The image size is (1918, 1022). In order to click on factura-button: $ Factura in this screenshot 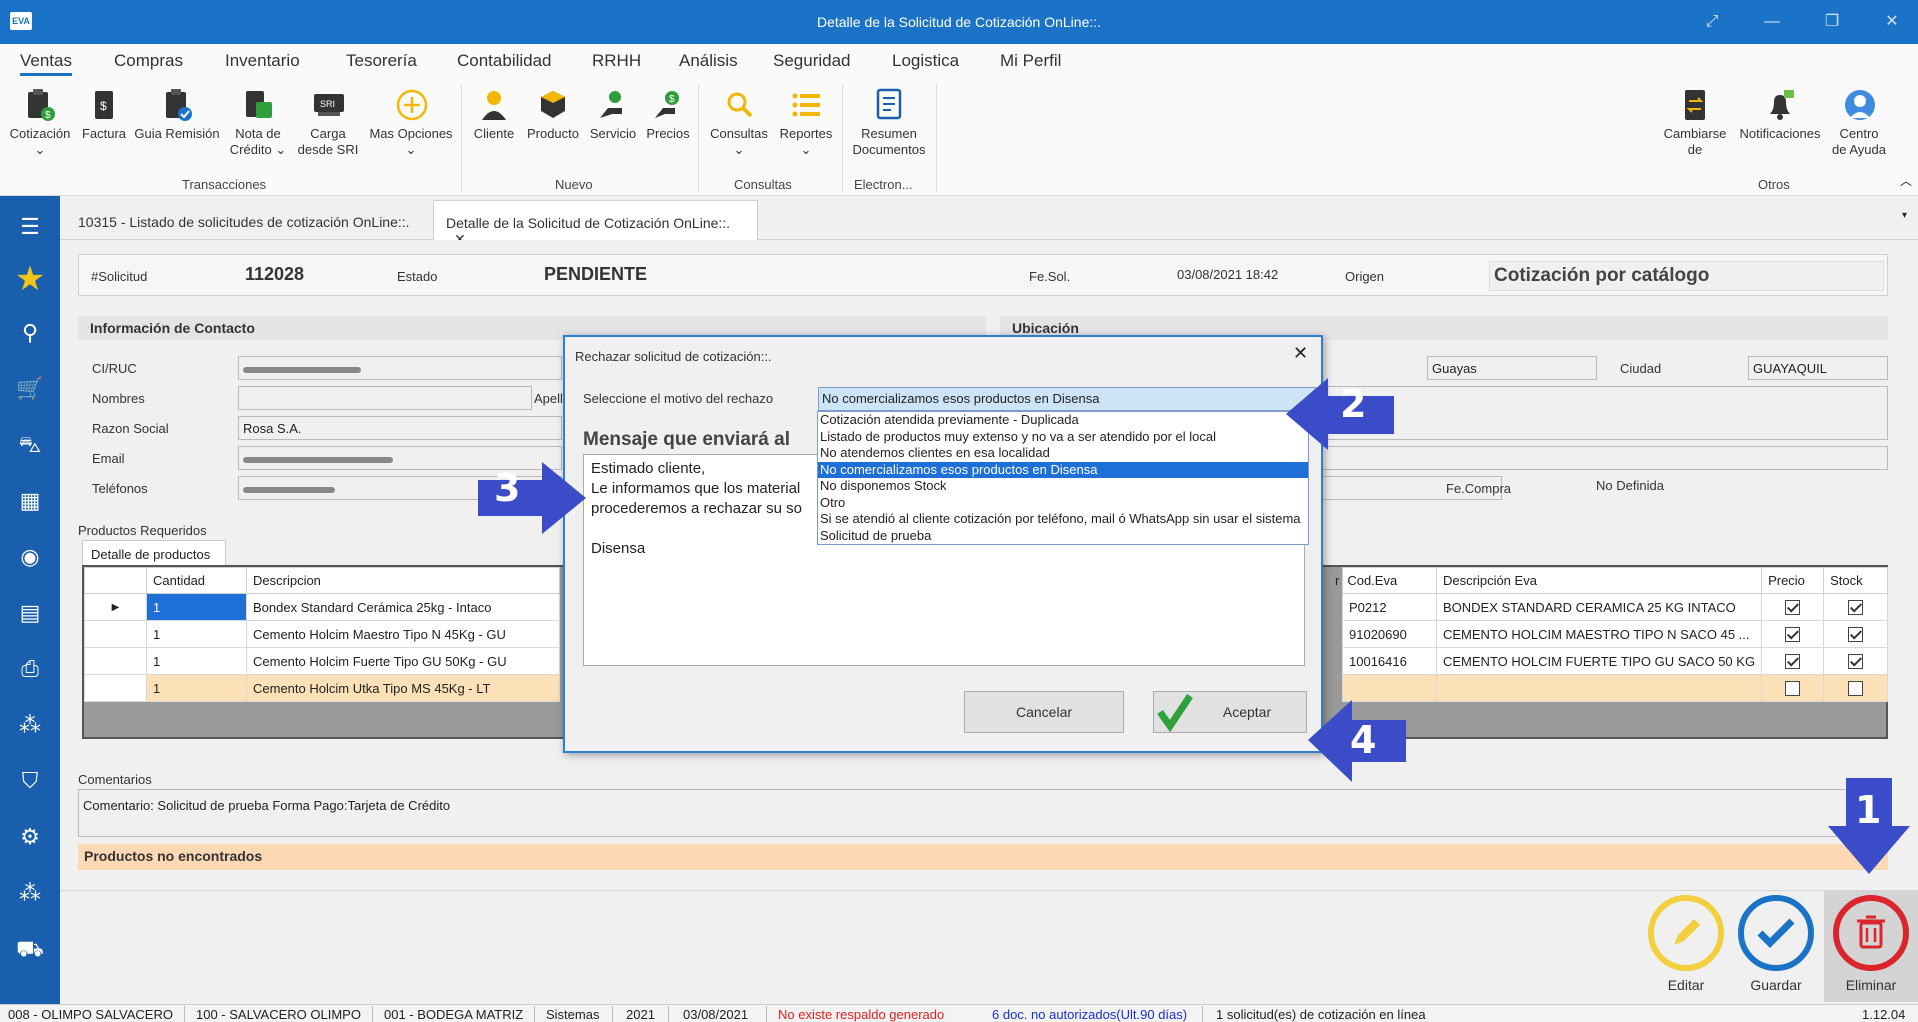, I will do `click(104, 115)`.